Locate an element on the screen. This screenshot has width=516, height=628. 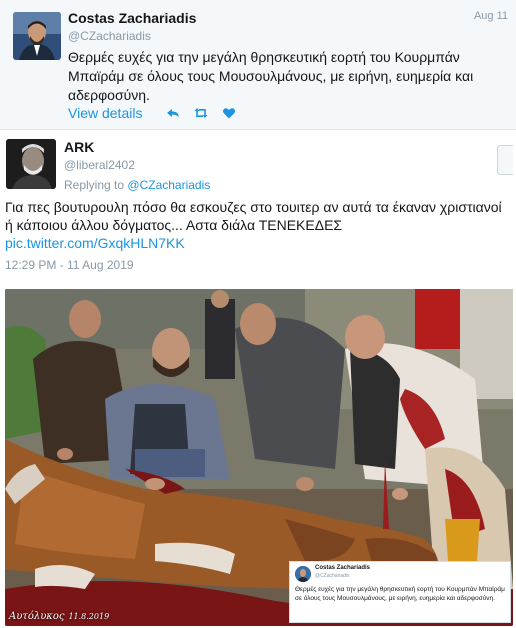
tweet-actions: View details is located at coordinates (159, 113).